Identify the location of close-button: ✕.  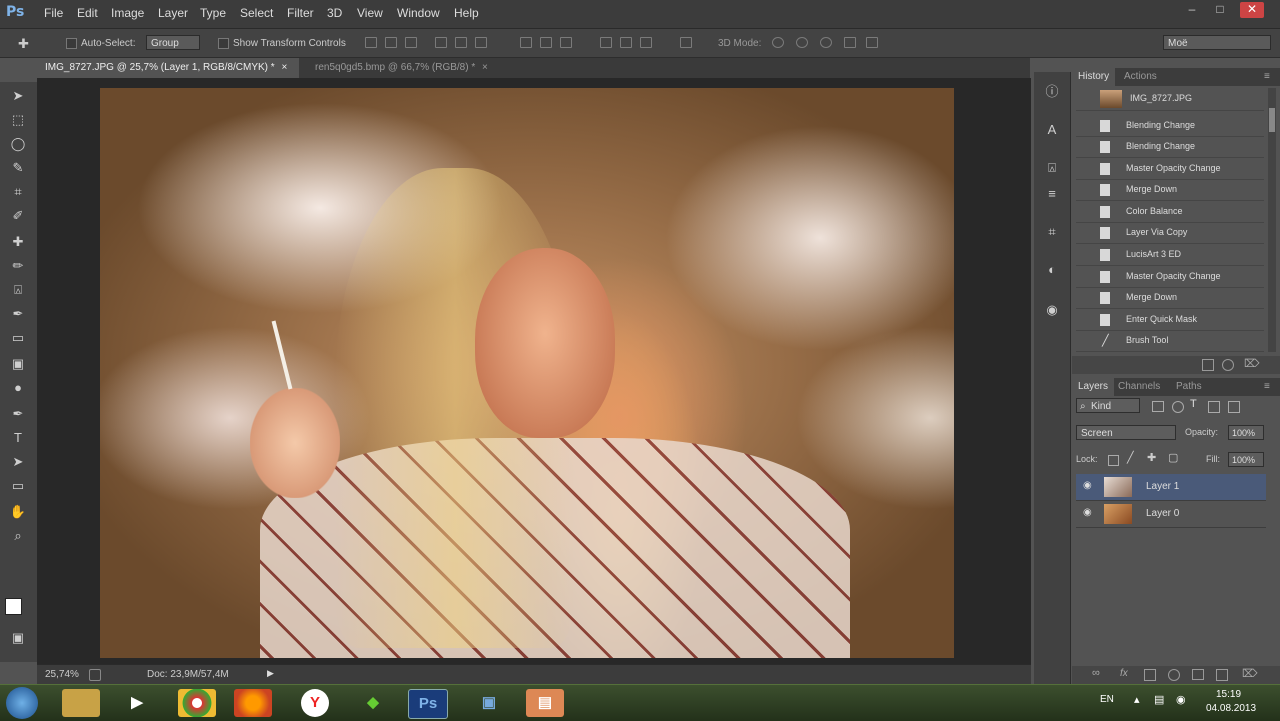
(1252, 10).